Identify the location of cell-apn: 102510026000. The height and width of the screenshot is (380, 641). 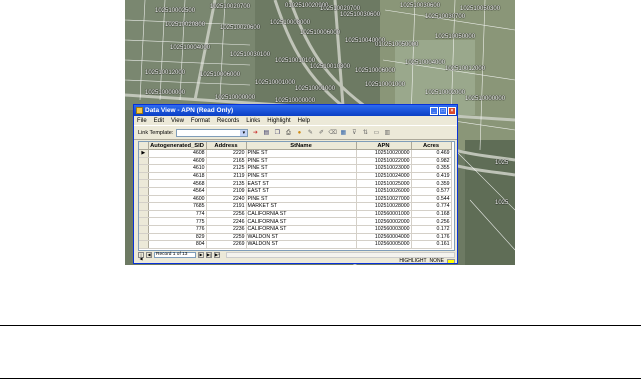
(384, 191).